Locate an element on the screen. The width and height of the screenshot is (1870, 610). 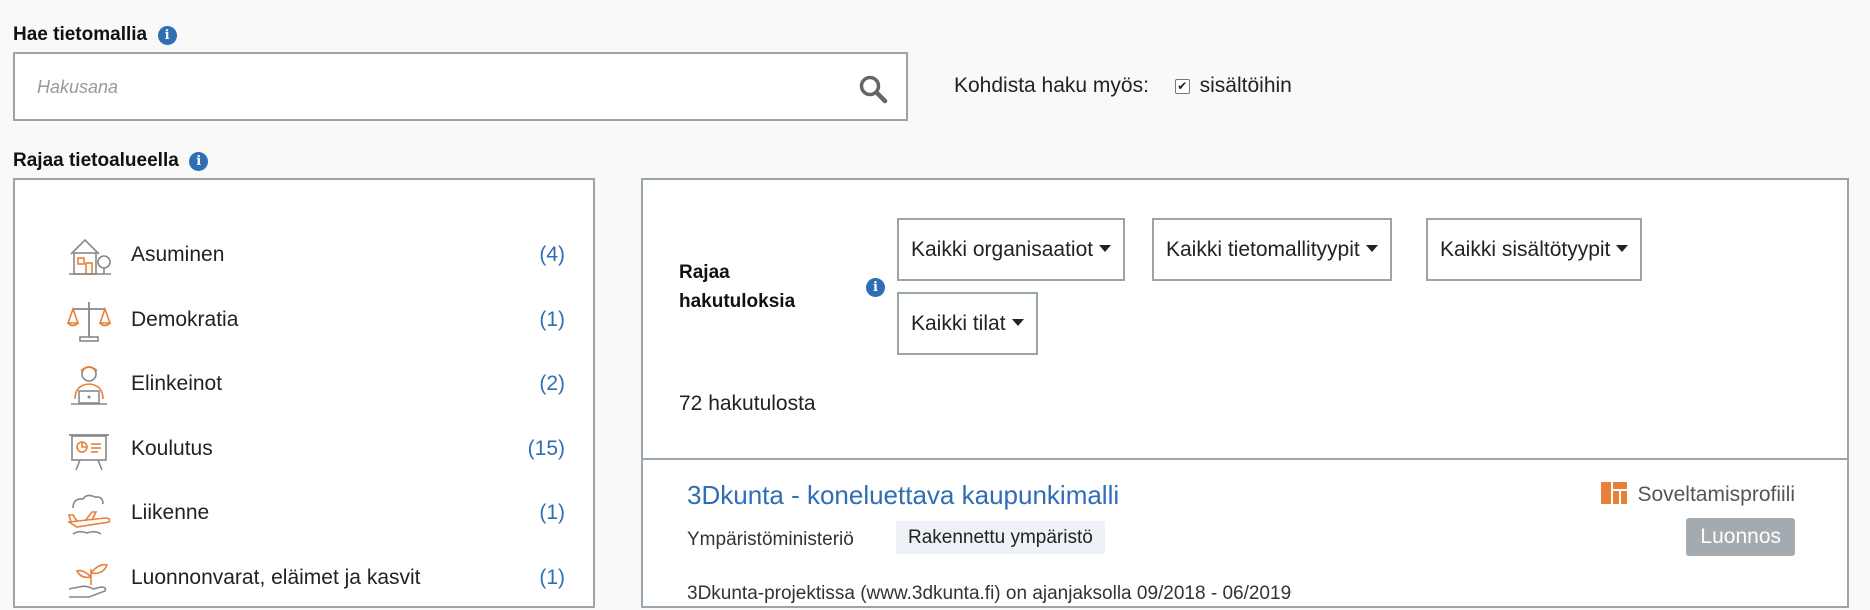
search-label-row: Hae tietomallia i is located at coordinates (95, 35).